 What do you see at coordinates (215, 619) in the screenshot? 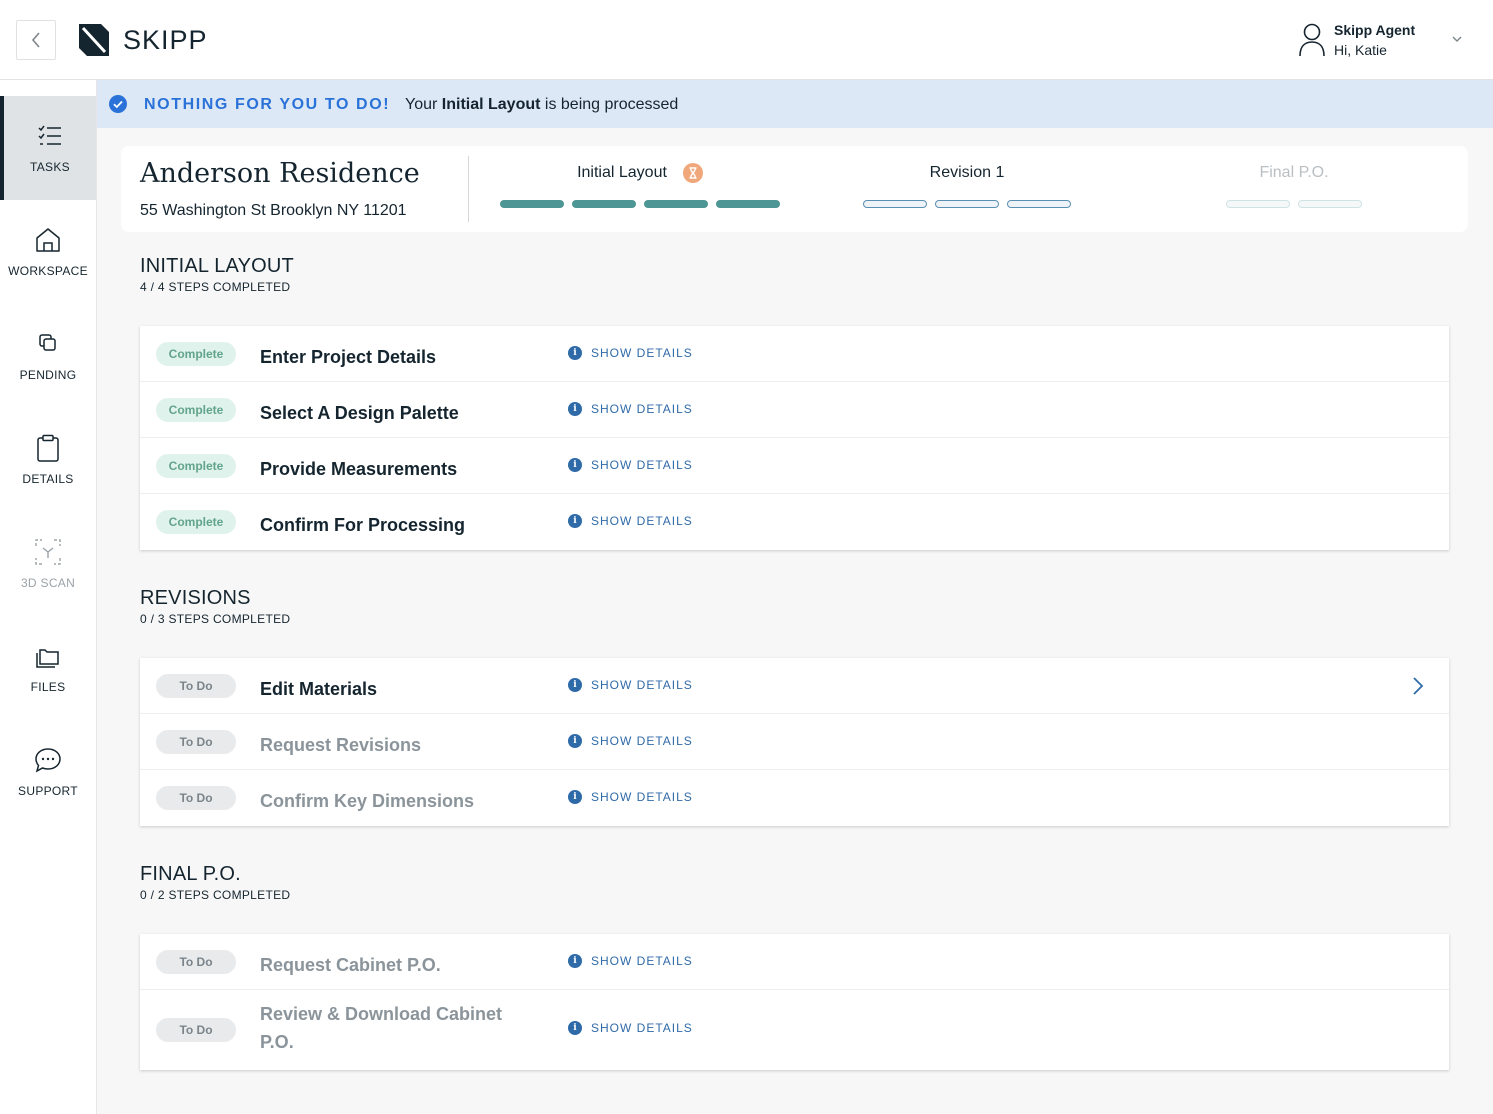
I see `section-progress: 0 / 3 STEPS COMPLETED` at bounding box center [215, 619].